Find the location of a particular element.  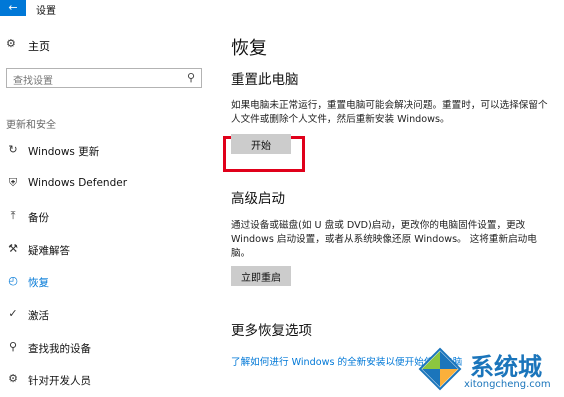

sidebar-item-recovery: ◴ 恢复 is located at coordinates (105, 282).